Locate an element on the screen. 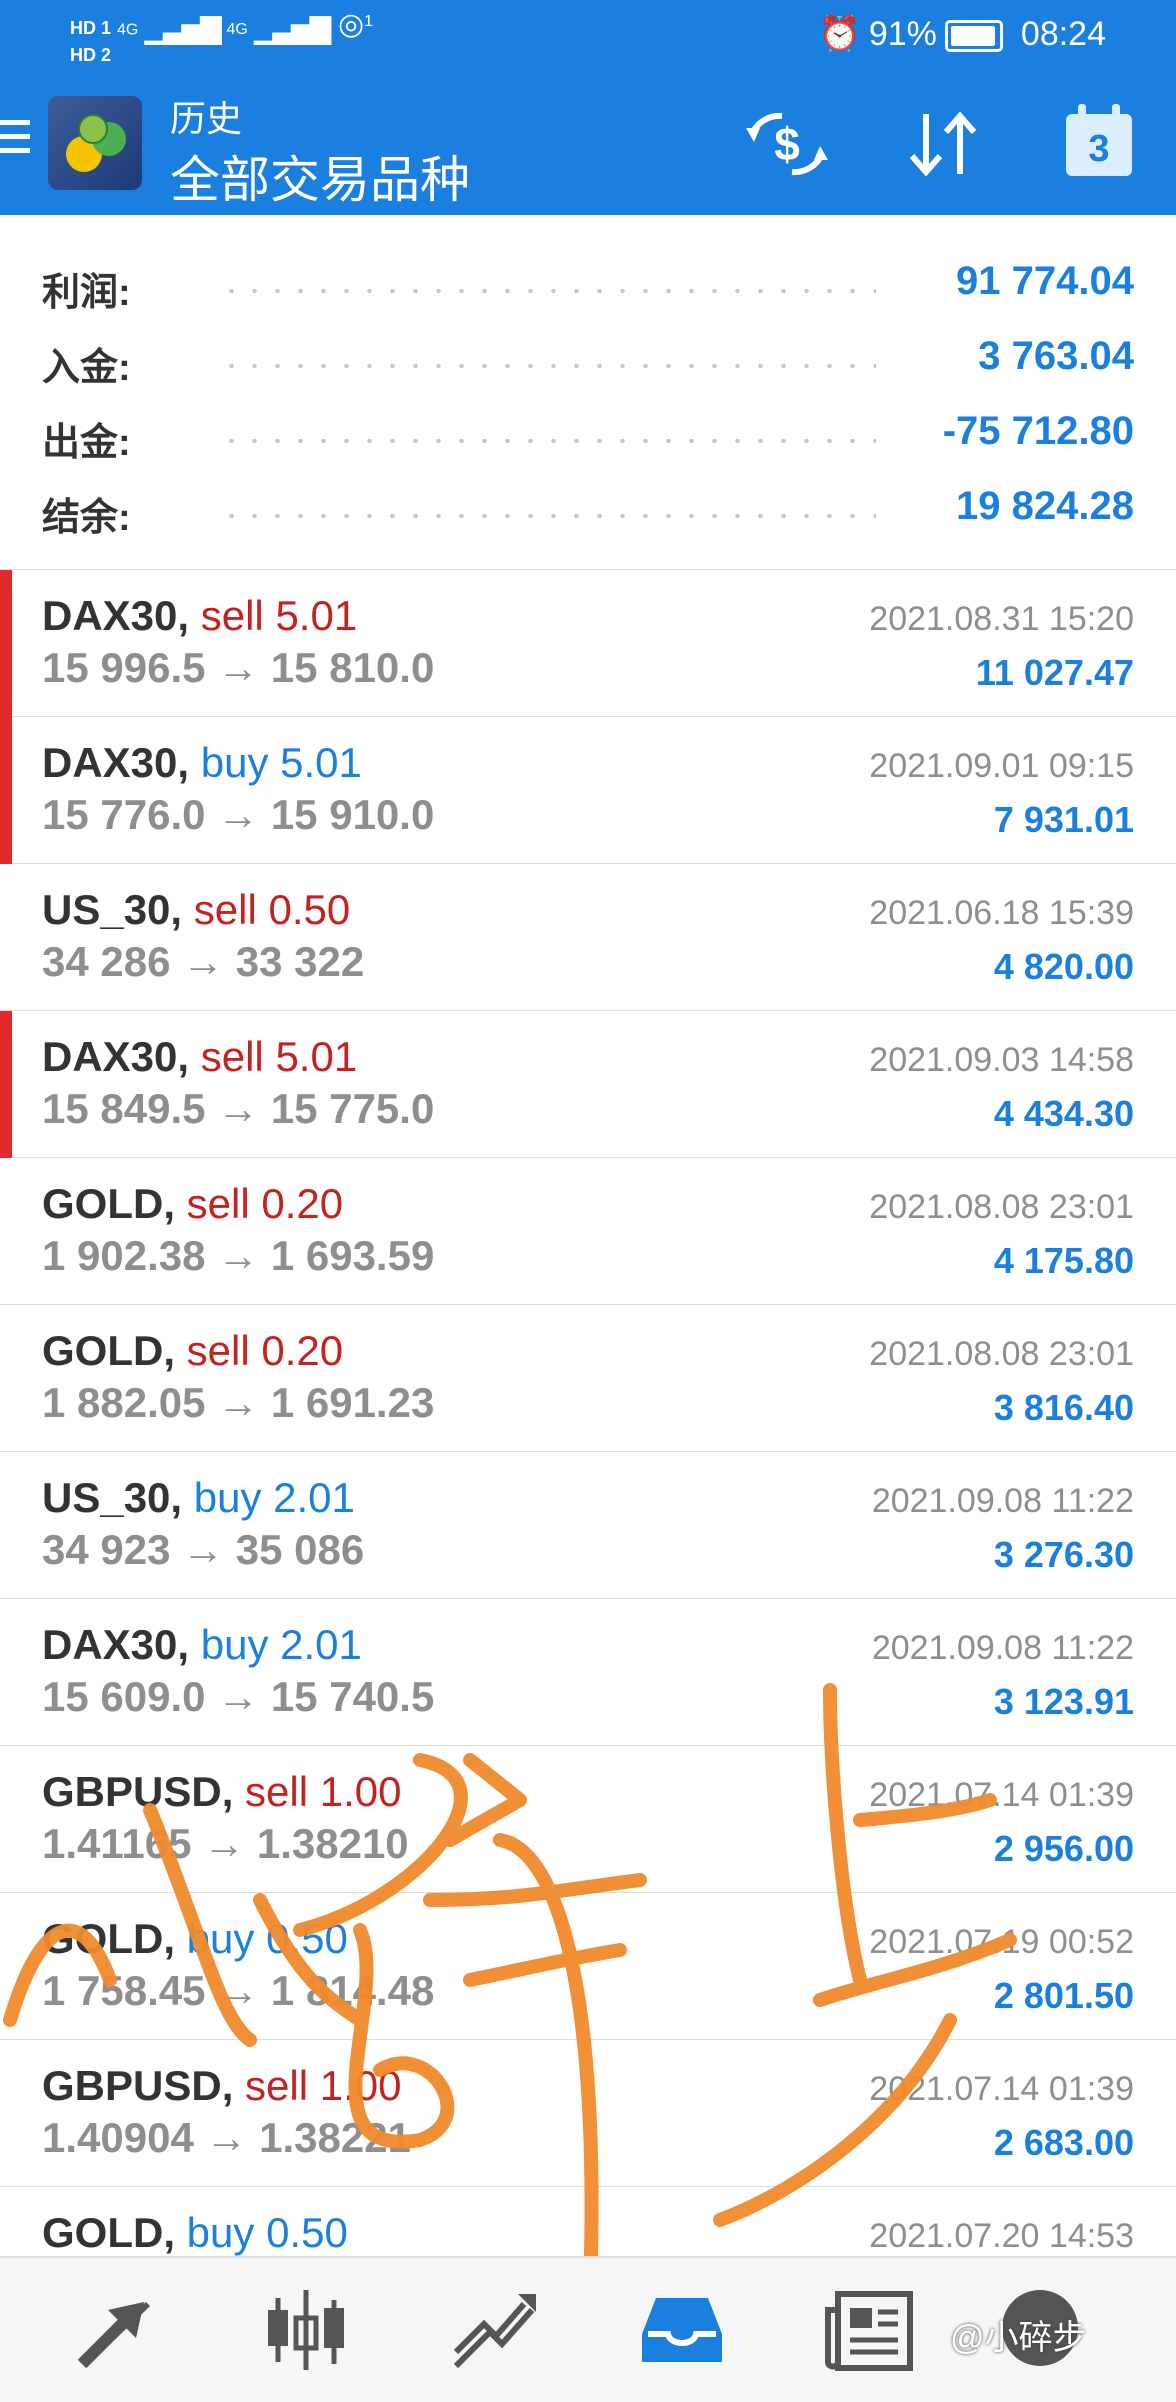 This screenshot has height=2402, width=1176. nav-history is located at coordinates (682, 2330).